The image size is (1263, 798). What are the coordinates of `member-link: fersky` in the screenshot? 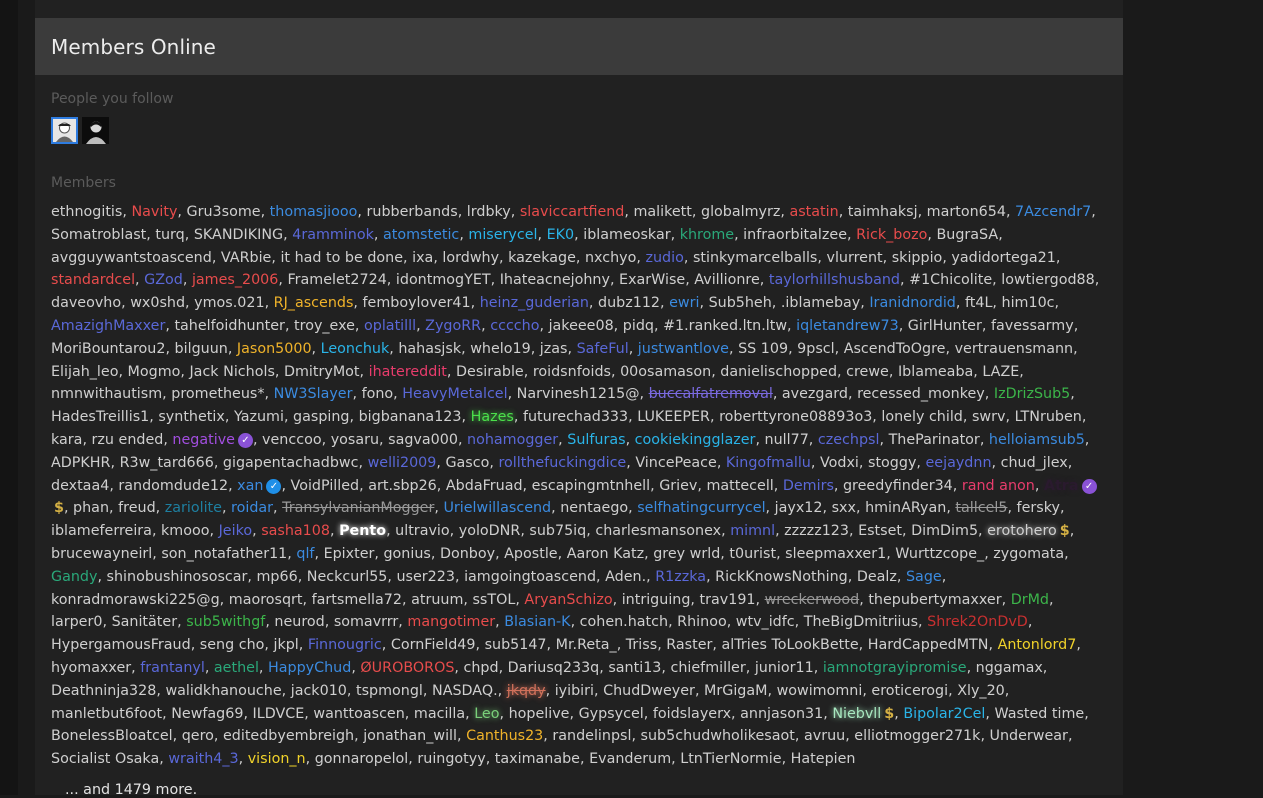 It's located at (1038, 508).